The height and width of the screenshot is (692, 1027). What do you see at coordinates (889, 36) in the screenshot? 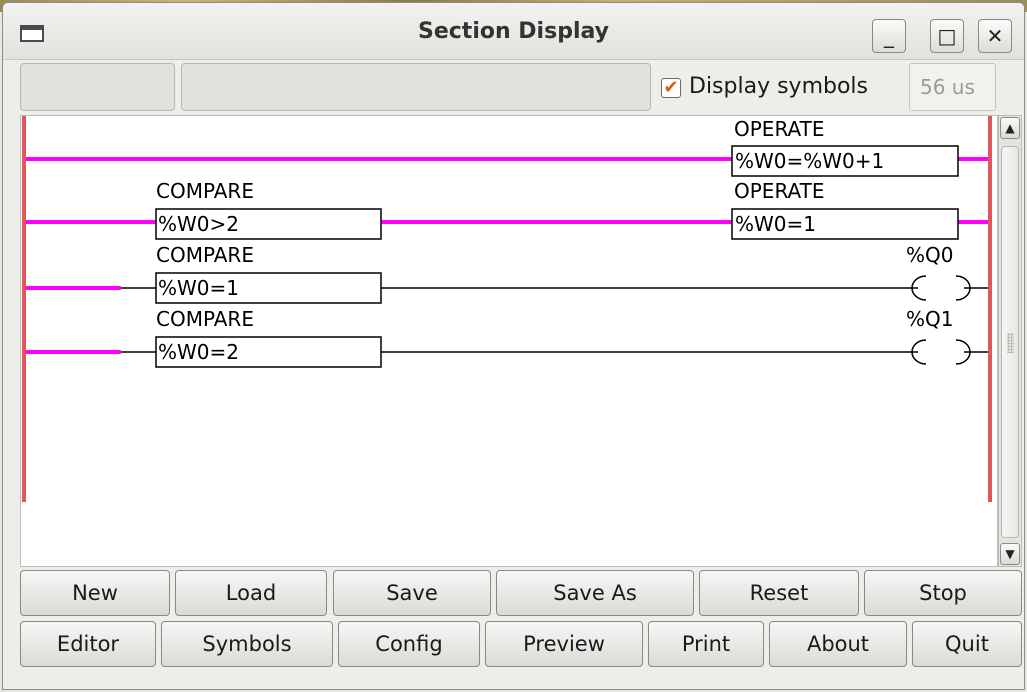
I see `minimize-button: _` at bounding box center [889, 36].